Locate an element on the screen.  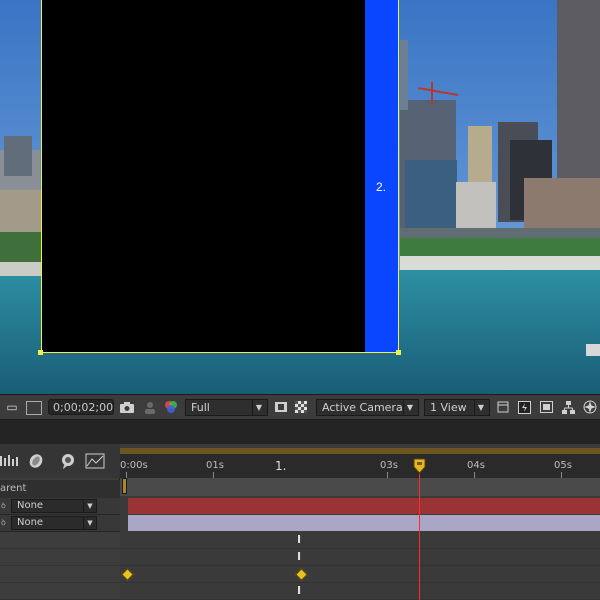
work-area-start-handle is located at coordinates (124, 486).